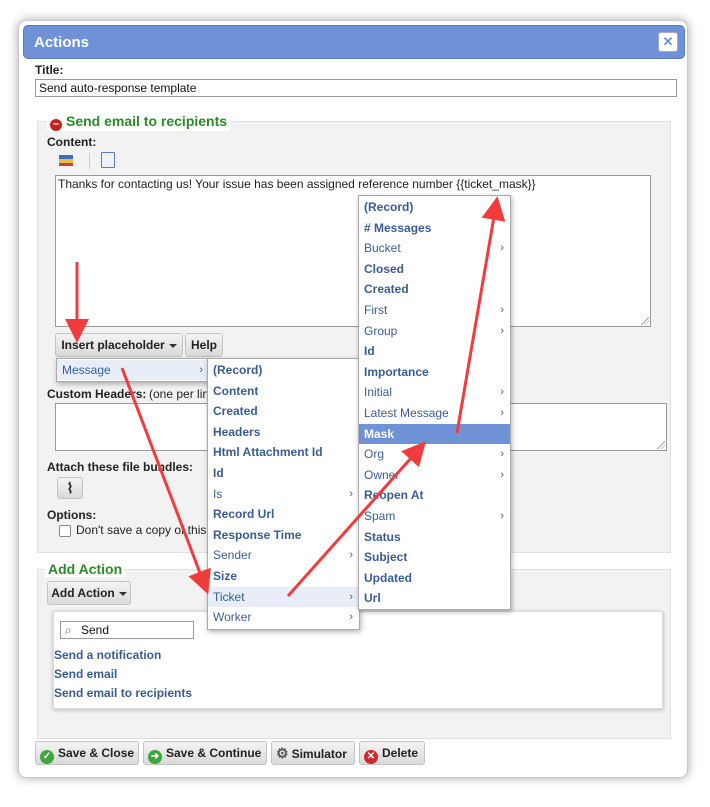 This screenshot has width=710, height=807. Describe the element at coordinates (107, 655) in the screenshot. I see `action-result: Send a notification` at that location.